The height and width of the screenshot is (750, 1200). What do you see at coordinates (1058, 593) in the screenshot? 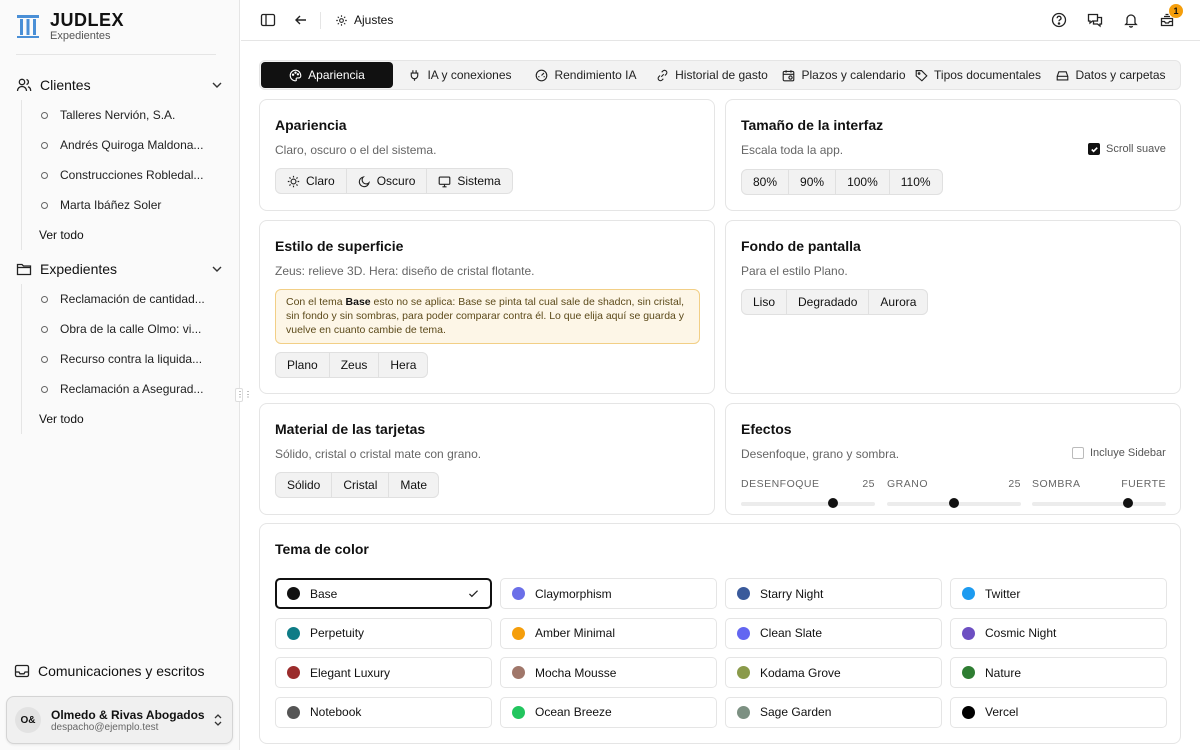
I see `theme-option-twitter: Twitter` at bounding box center [1058, 593].